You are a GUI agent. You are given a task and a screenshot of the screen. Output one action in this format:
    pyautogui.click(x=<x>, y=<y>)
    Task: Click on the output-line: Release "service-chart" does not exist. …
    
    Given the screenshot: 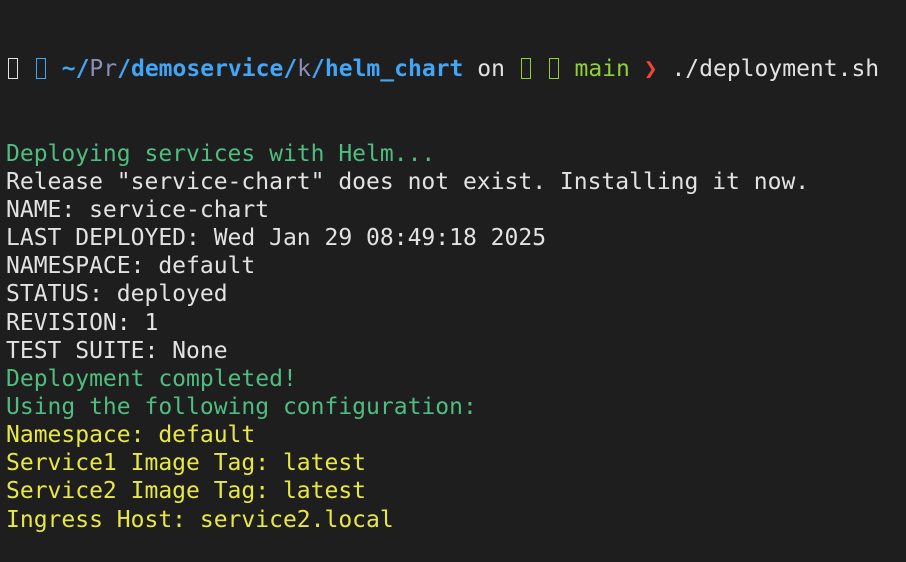 What is the action you would take?
    pyautogui.click(x=408, y=181)
    